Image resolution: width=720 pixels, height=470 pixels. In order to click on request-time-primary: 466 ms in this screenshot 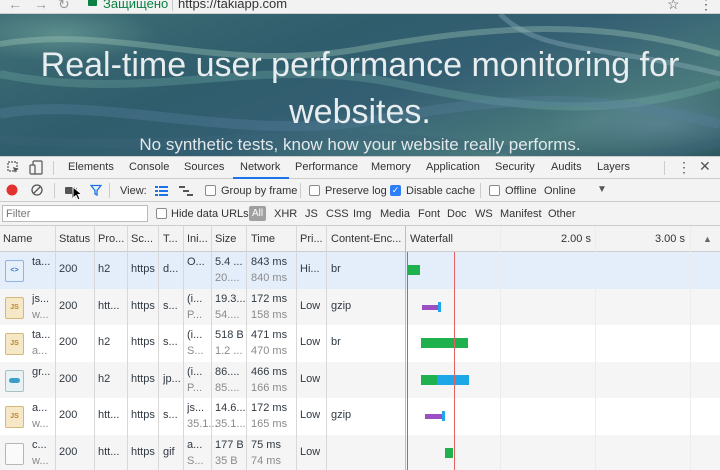, I will do `click(269, 371)`.